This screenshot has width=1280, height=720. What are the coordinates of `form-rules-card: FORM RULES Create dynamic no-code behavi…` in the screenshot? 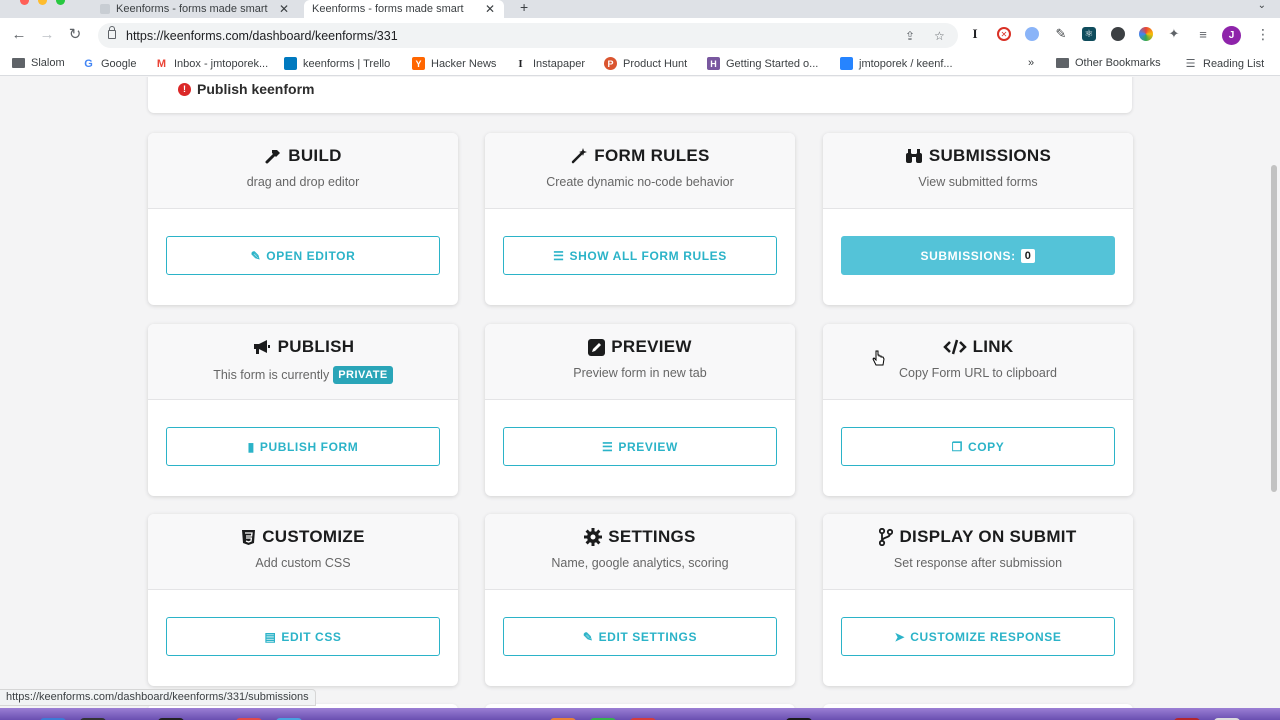 It's located at (640, 219).